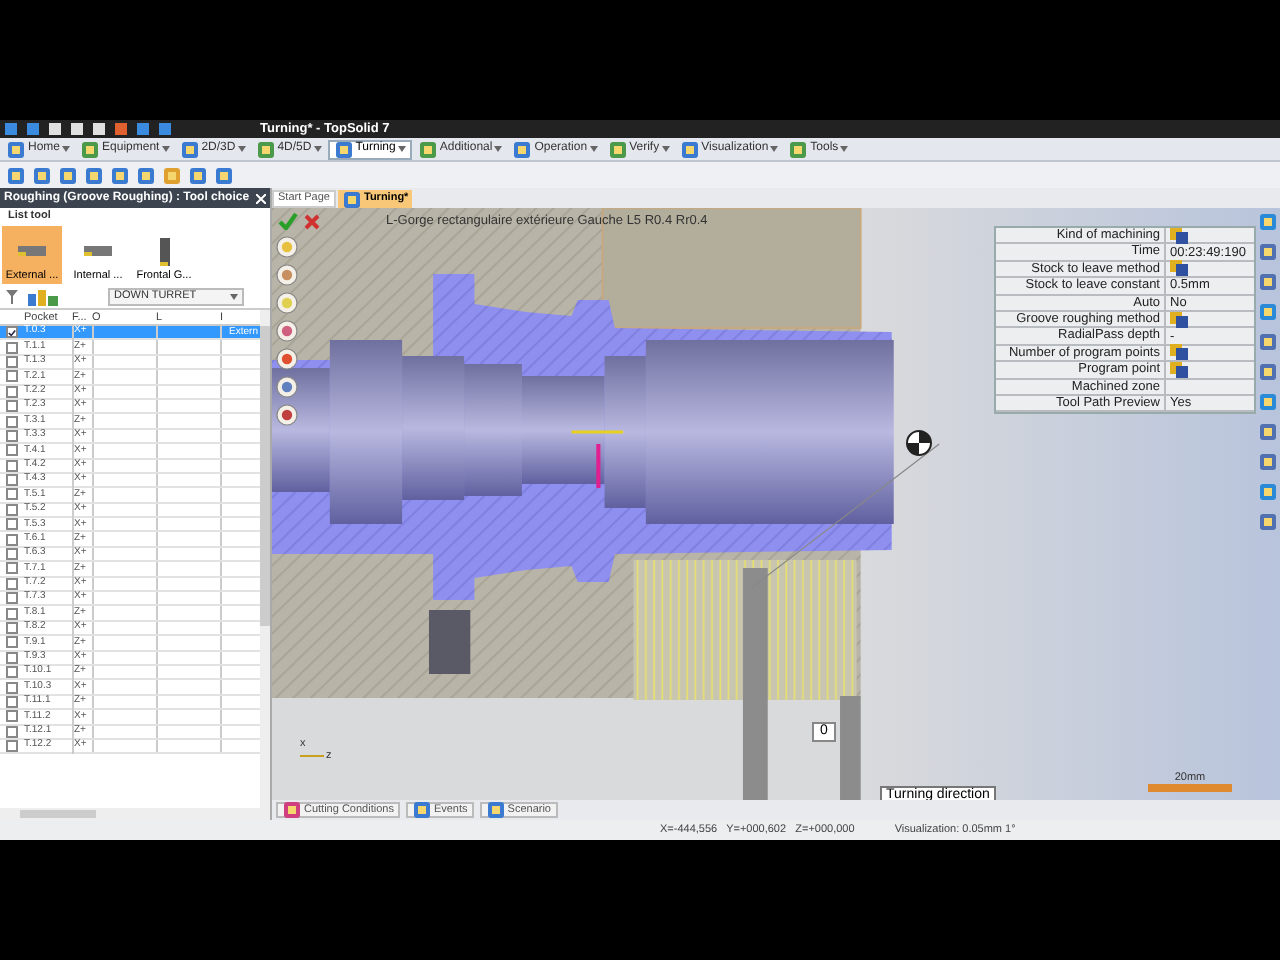 This screenshot has width=1280, height=960. Describe the element at coordinates (312, 756) in the screenshot. I see `axis-icon` at that location.